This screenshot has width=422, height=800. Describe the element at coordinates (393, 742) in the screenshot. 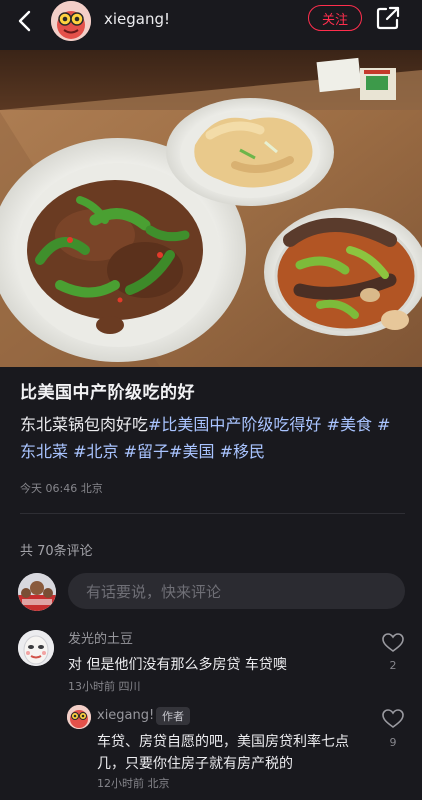

I see `like-count: 9` at that location.